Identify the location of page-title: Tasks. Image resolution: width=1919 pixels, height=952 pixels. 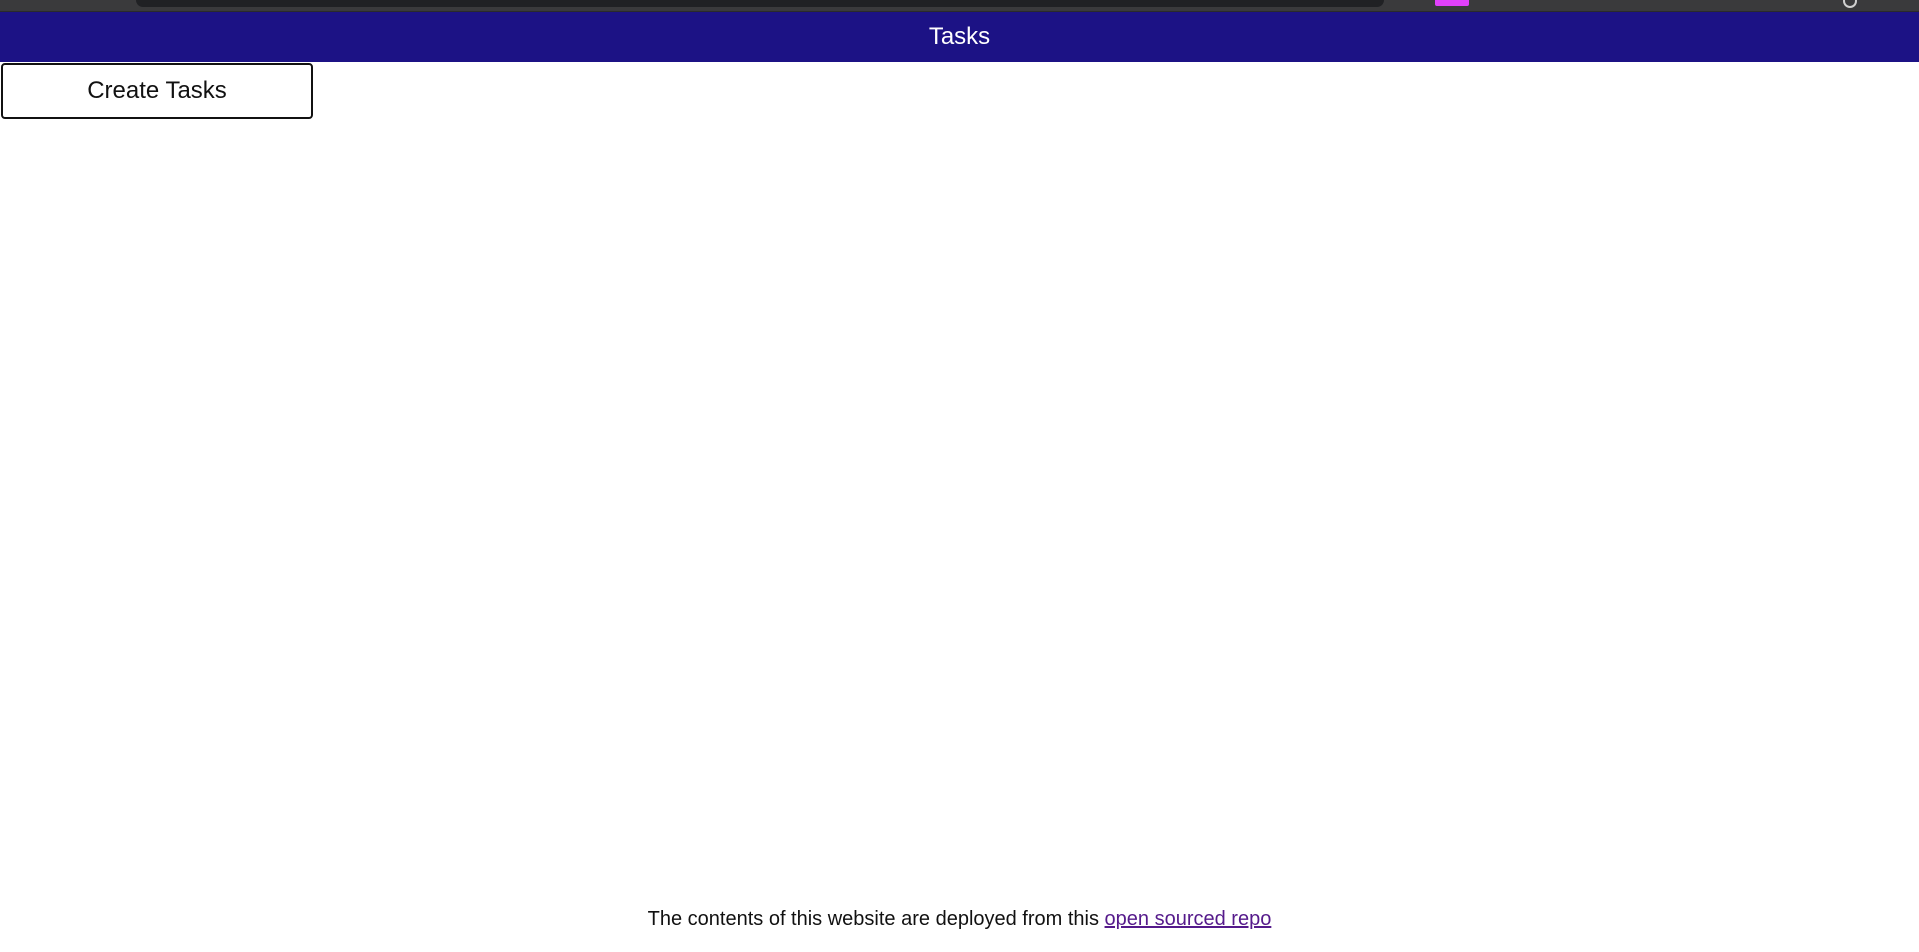
(959, 36).